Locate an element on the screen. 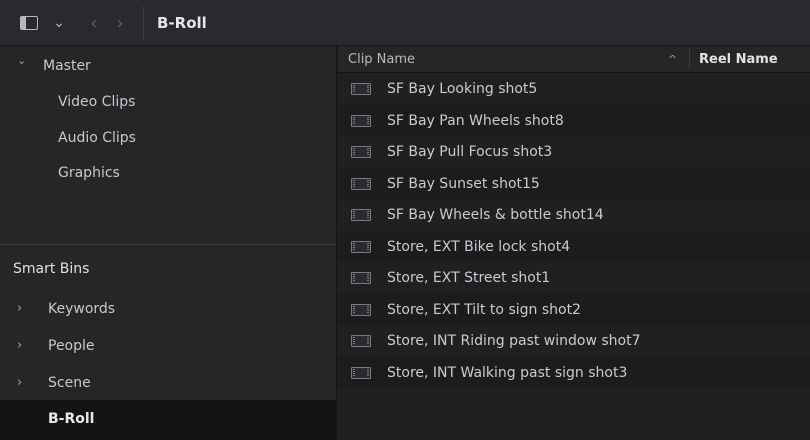 This screenshot has height=440, width=810. clip-row: SF Bay Looking shot5 is located at coordinates (574, 89).